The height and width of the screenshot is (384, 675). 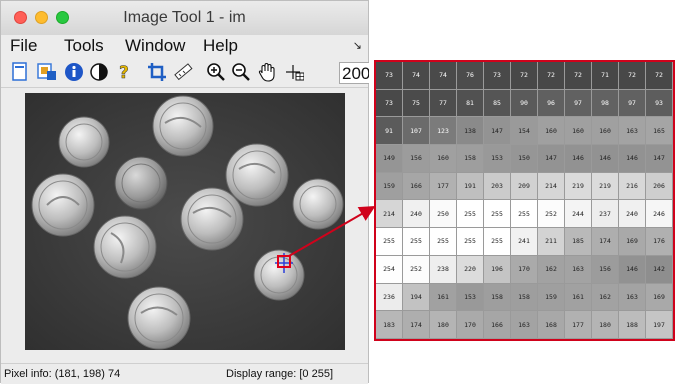 I want to click on pixel-value-cell: 236, so click(x=389, y=297).